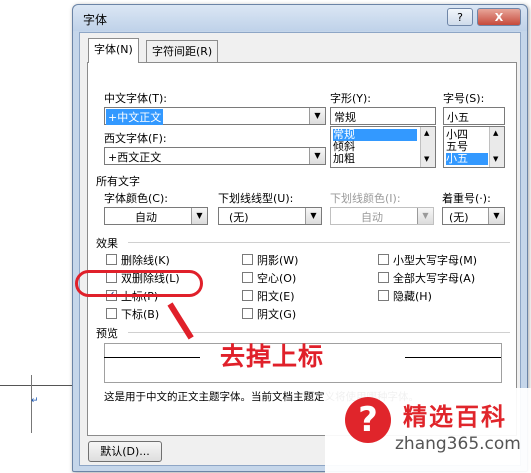 This screenshot has width=531, height=473. What do you see at coordinates (247, 259) in the screenshot?
I see `shadow-checkbox` at bounding box center [247, 259].